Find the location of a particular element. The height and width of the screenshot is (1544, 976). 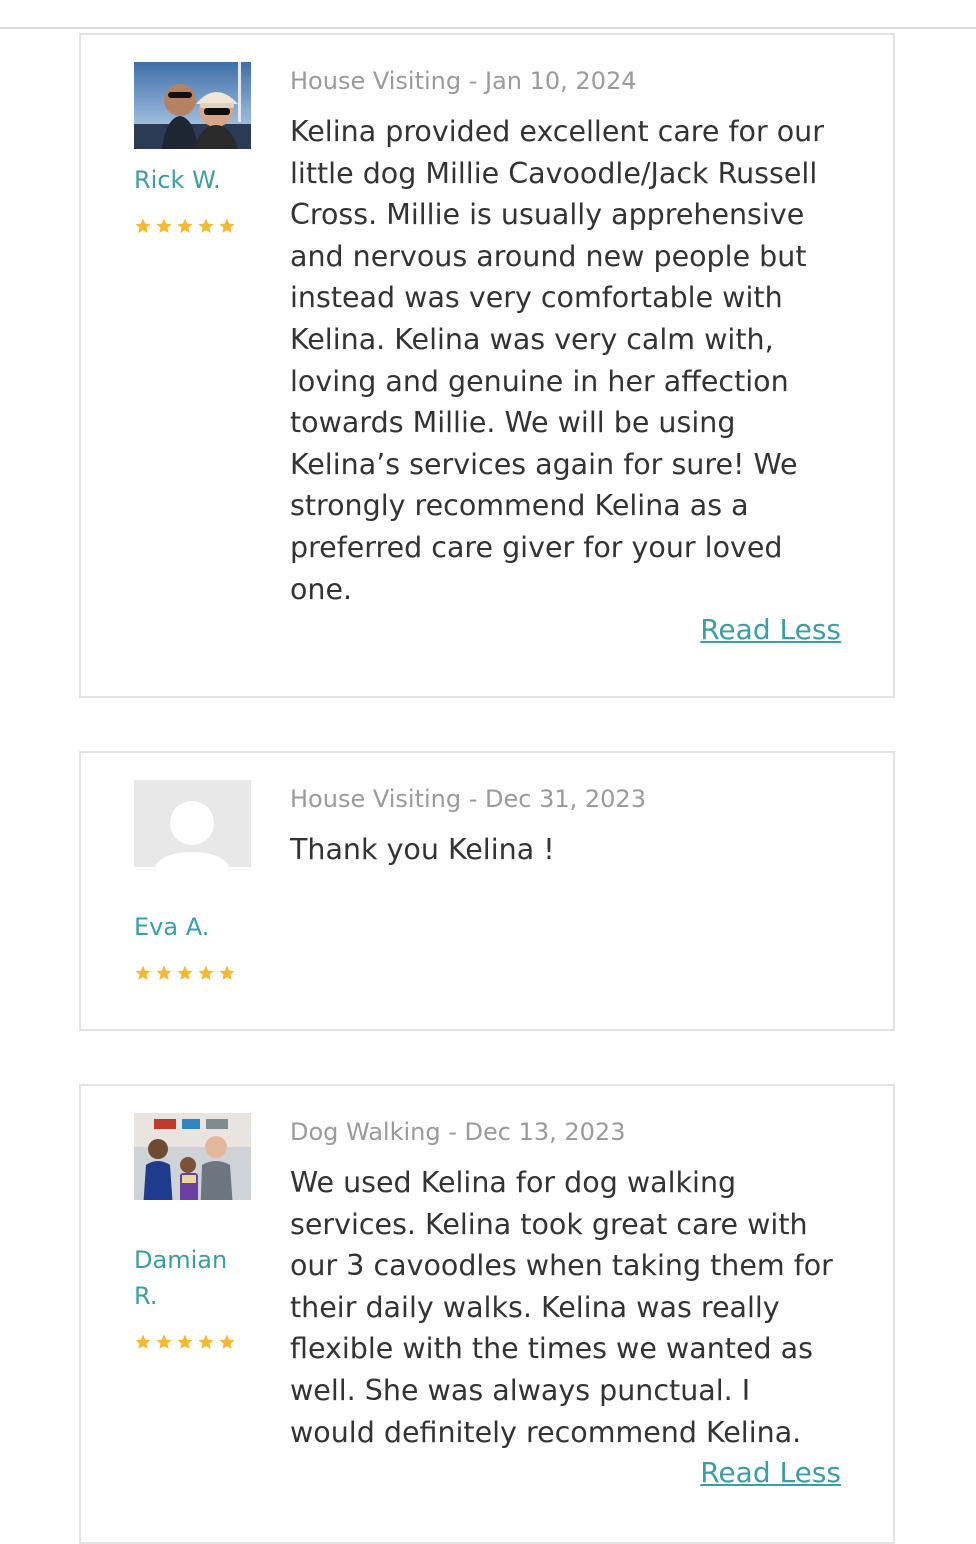

review-line: Kelina’s services again for sure! We is located at coordinates (544, 464).